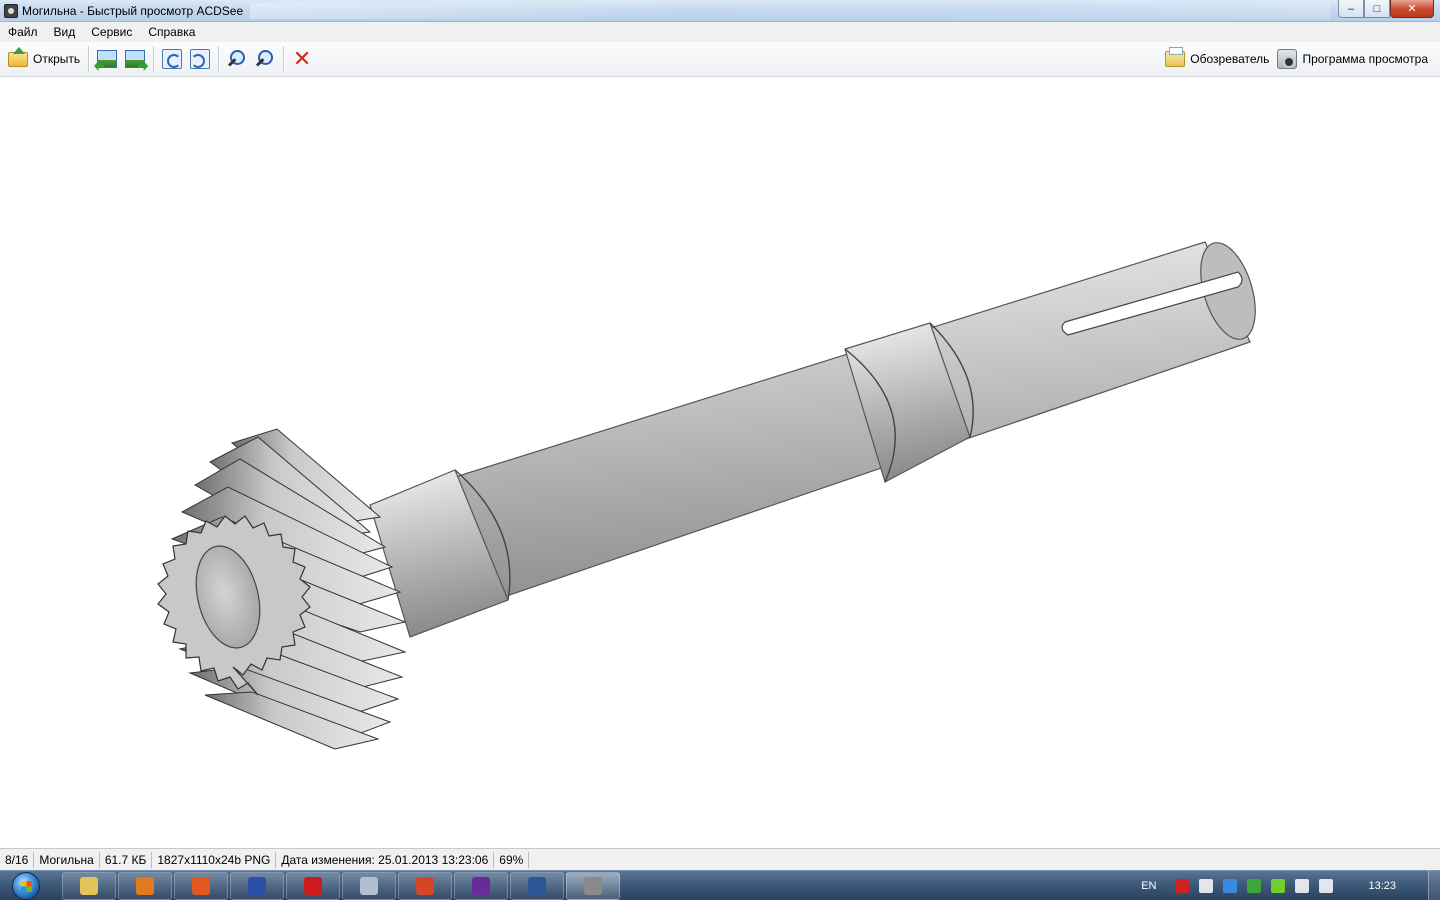 This screenshot has width=1440, height=901. Describe the element at coordinates (1182, 885) in the screenshot. I see `acrobat-icon` at that location.